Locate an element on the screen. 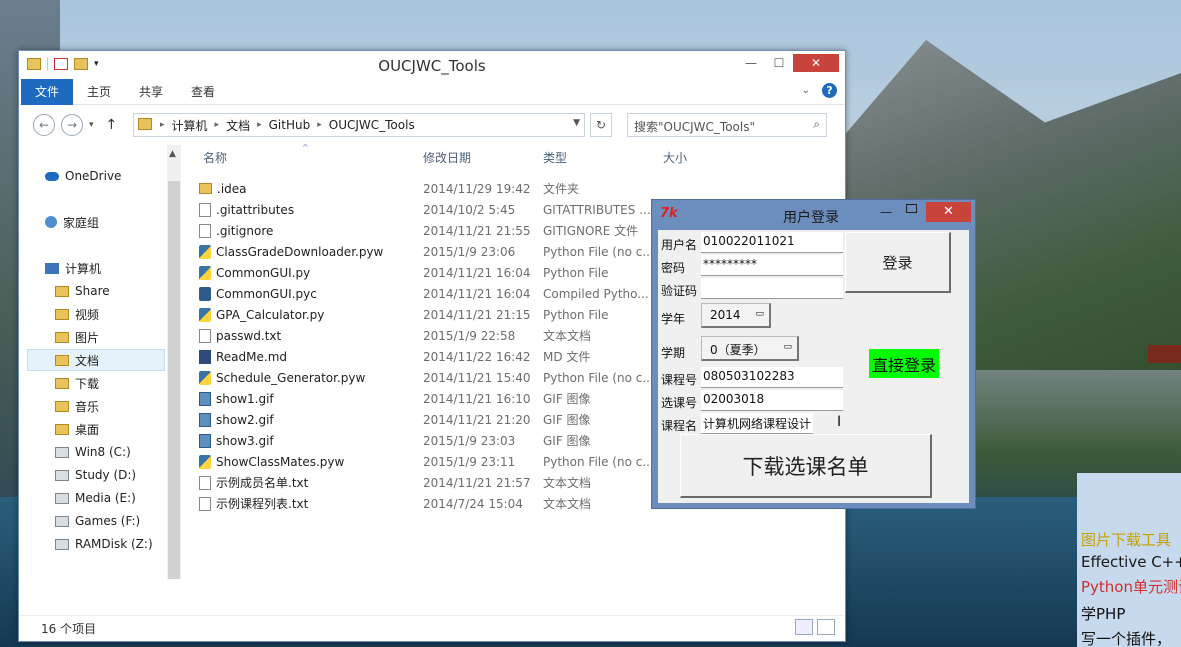 The width and height of the screenshot is (1181, 647). sidebar-item-documents: 文档 is located at coordinates (96, 360).